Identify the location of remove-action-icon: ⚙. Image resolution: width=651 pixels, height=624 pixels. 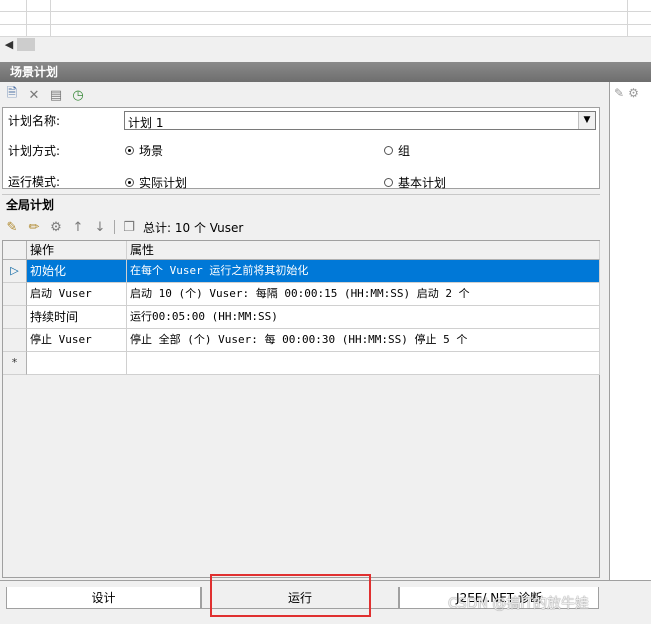
(56, 227).